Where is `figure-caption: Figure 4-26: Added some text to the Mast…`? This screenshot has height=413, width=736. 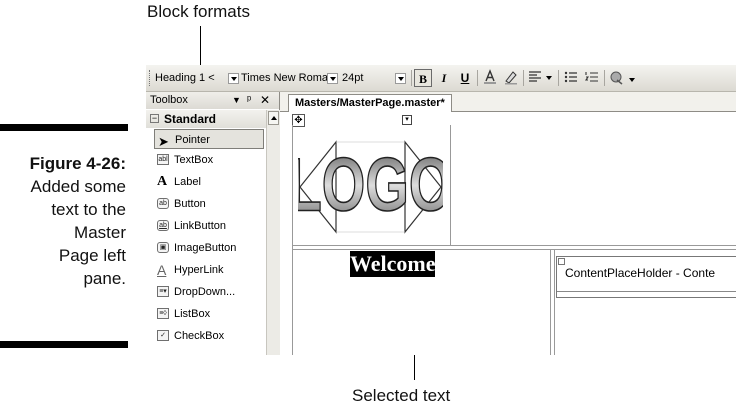 figure-caption: Figure 4-26: Added some text to the Mast… is located at coordinates (63, 221).